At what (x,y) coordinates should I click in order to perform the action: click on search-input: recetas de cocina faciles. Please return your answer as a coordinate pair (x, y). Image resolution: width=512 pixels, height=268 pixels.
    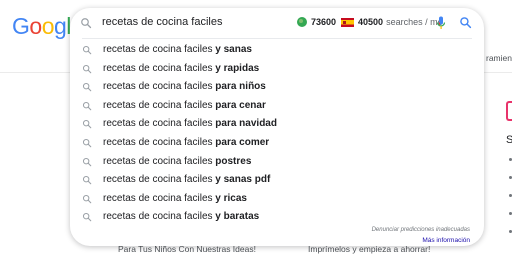
    Looking at the image, I should click on (162, 22).